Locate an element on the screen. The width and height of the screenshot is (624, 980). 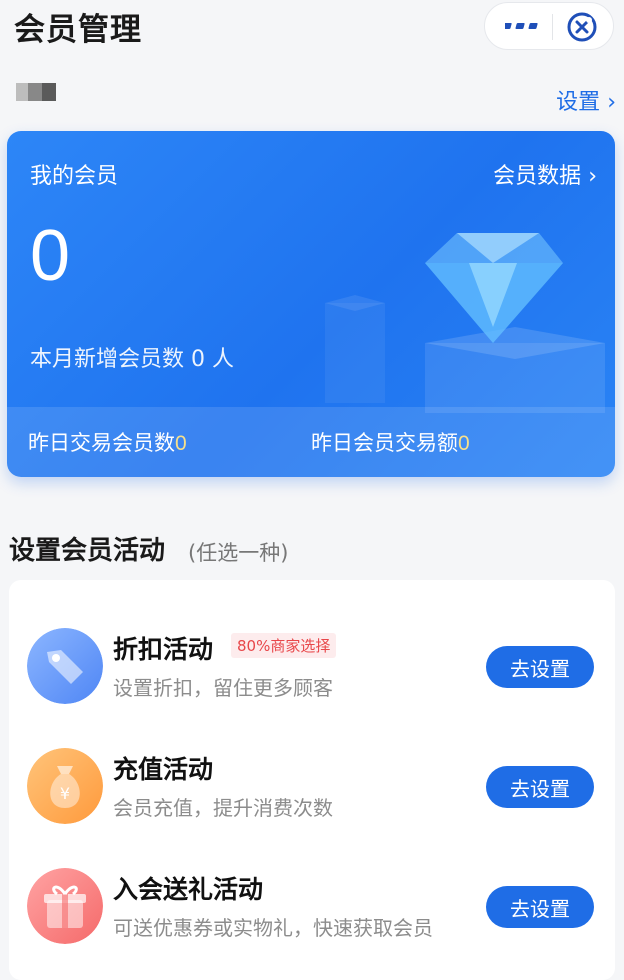
activity-title: 充值活动 is located at coordinates (163, 769).